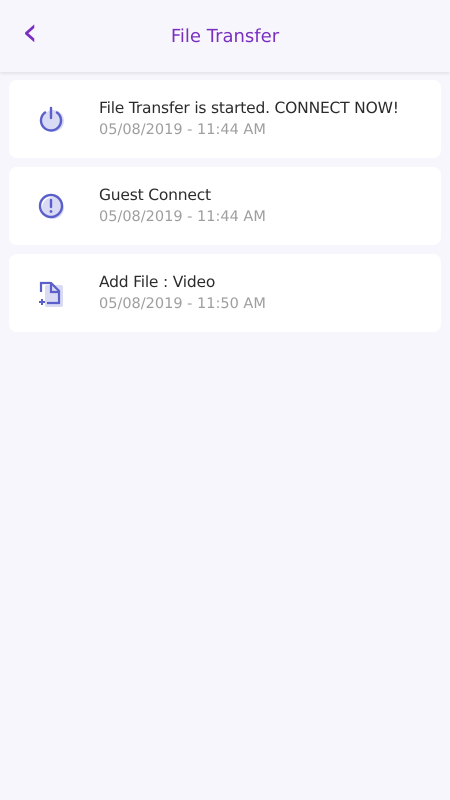 Image resolution: width=450 pixels, height=800 pixels. I want to click on notification-card: Guest Connect 05/08/2019 - 11:44 AM, so click(225, 206).